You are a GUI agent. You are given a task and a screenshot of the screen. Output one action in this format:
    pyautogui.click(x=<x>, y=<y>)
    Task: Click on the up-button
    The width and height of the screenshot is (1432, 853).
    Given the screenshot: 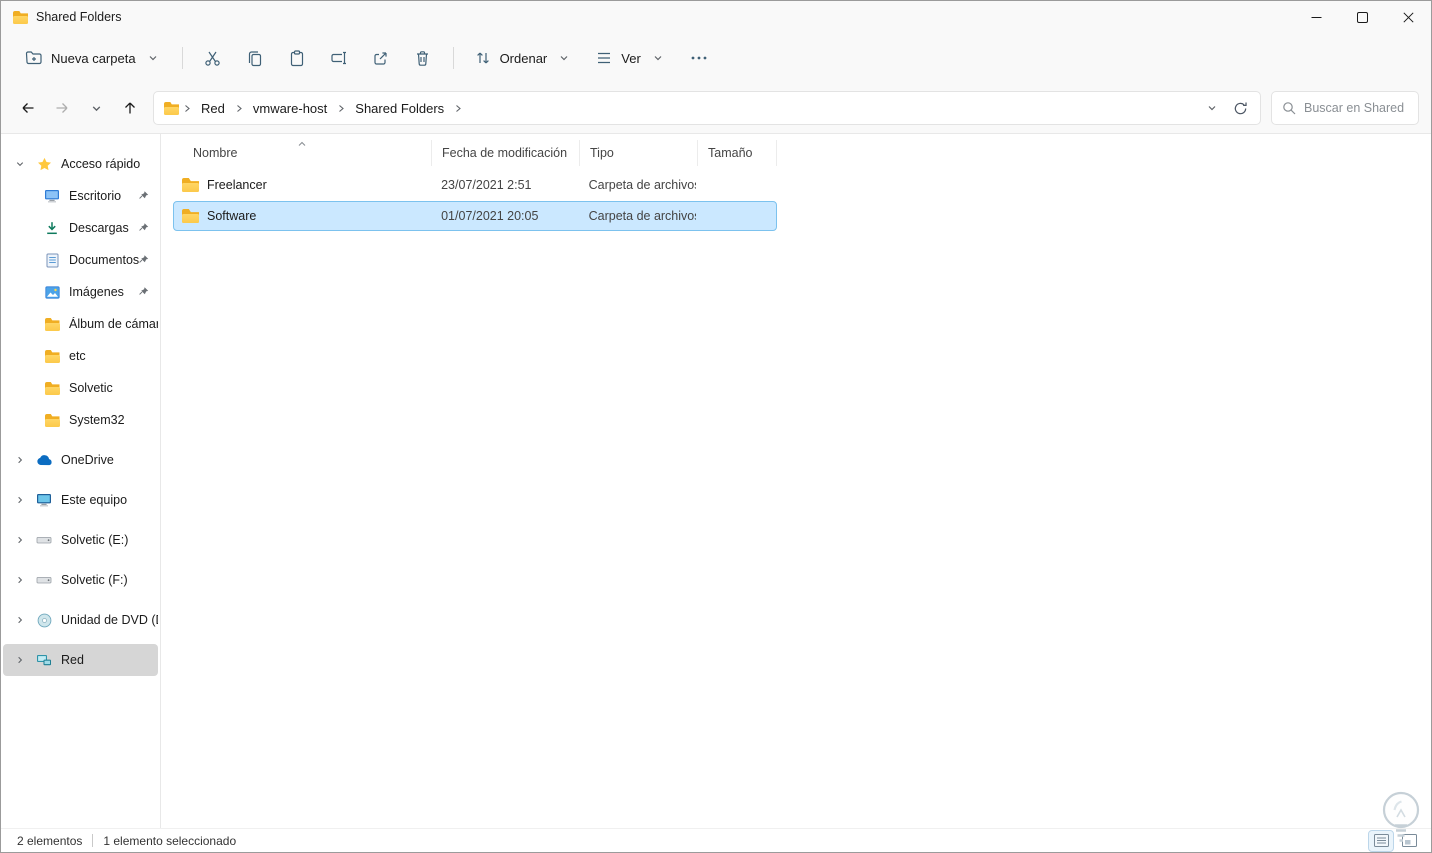 What is the action you would take?
    pyautogui.click(x=130, y=108)
    